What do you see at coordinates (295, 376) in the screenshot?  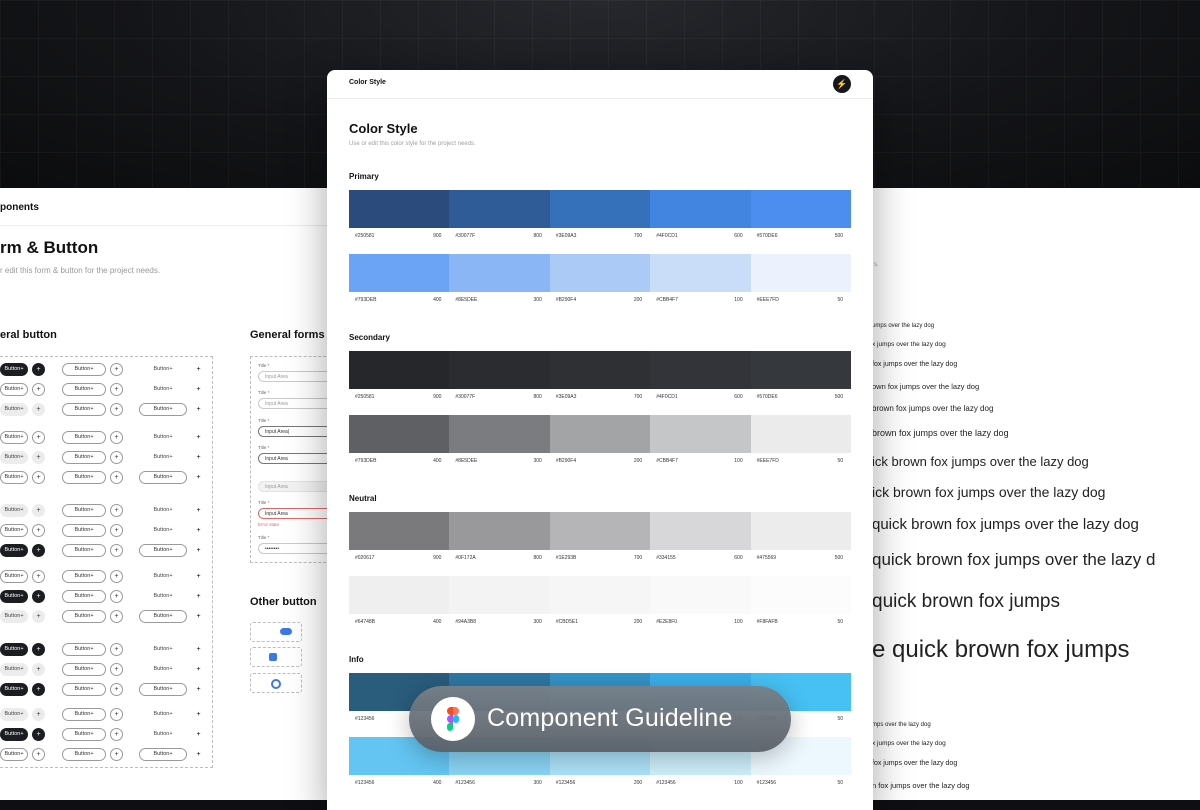 I see `form-input: Input Area` at bounding box center [295, 376].